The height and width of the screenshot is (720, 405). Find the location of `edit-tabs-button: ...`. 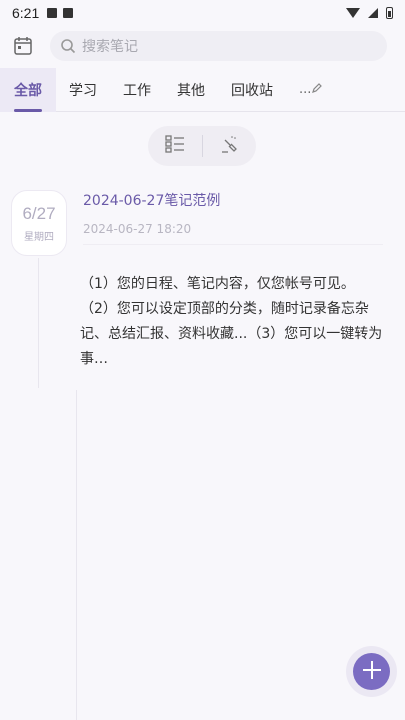

edit-tabs-button: ... is located at coordinates (311, 90).